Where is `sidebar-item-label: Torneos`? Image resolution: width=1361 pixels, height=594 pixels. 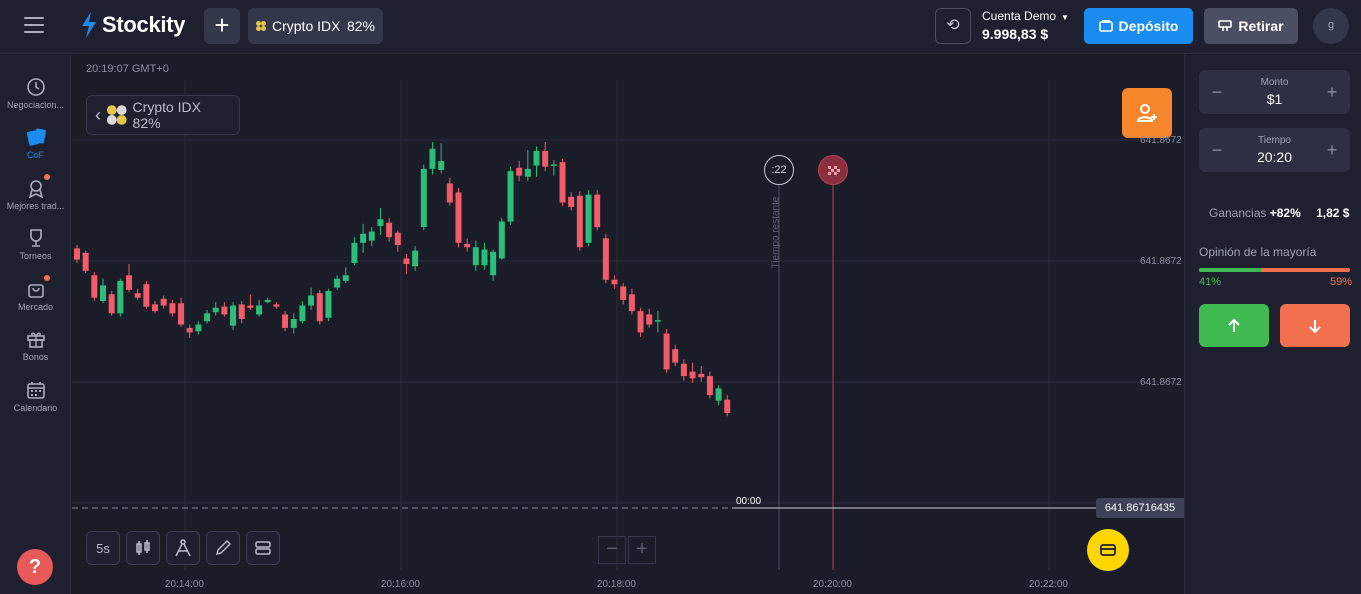 sidebar-item-label: Torneos is located at coordinates (35, 256).